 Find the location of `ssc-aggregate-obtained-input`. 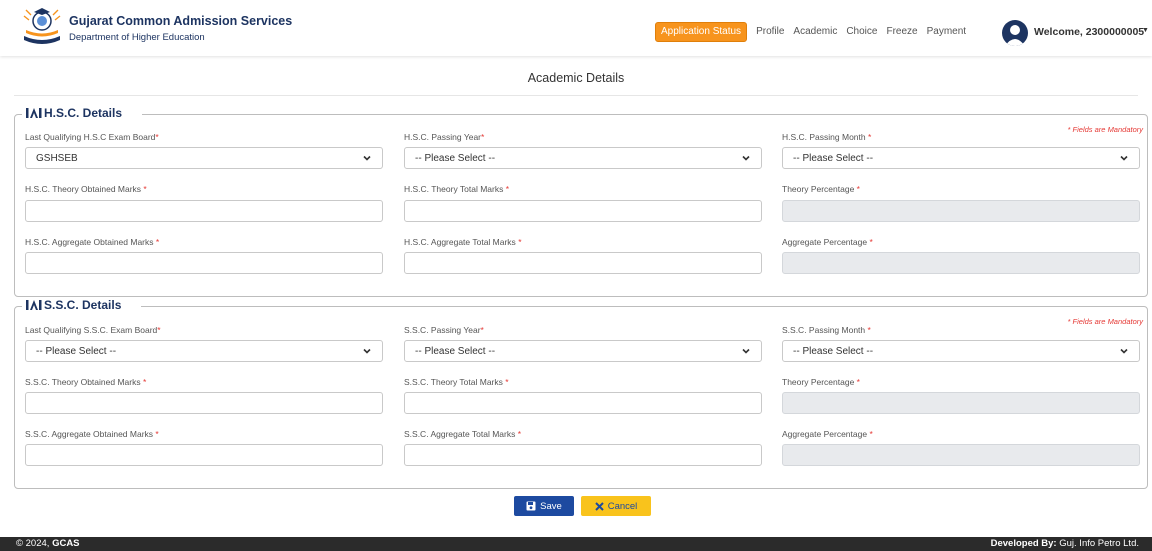

ssc-aggregate-obtained-input is located at coordinates (204, 455).